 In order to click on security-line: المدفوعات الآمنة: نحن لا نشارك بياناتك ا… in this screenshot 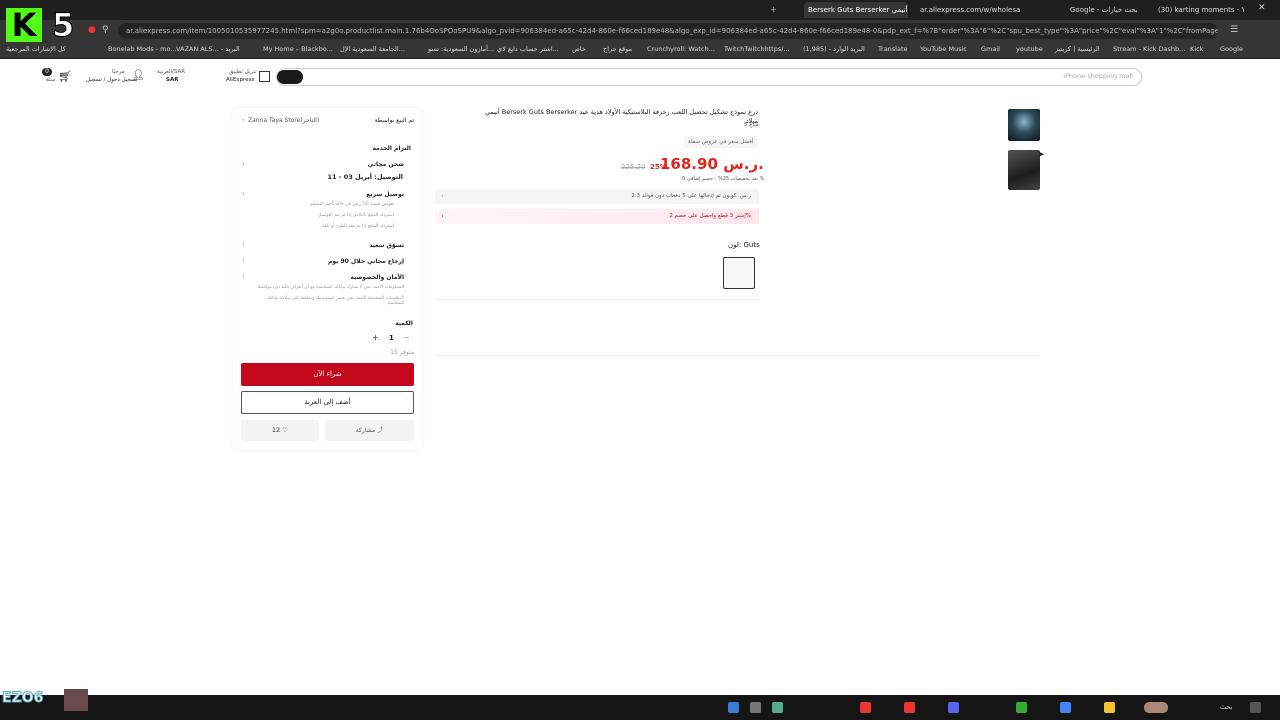, I will do `click(330, 287)`.